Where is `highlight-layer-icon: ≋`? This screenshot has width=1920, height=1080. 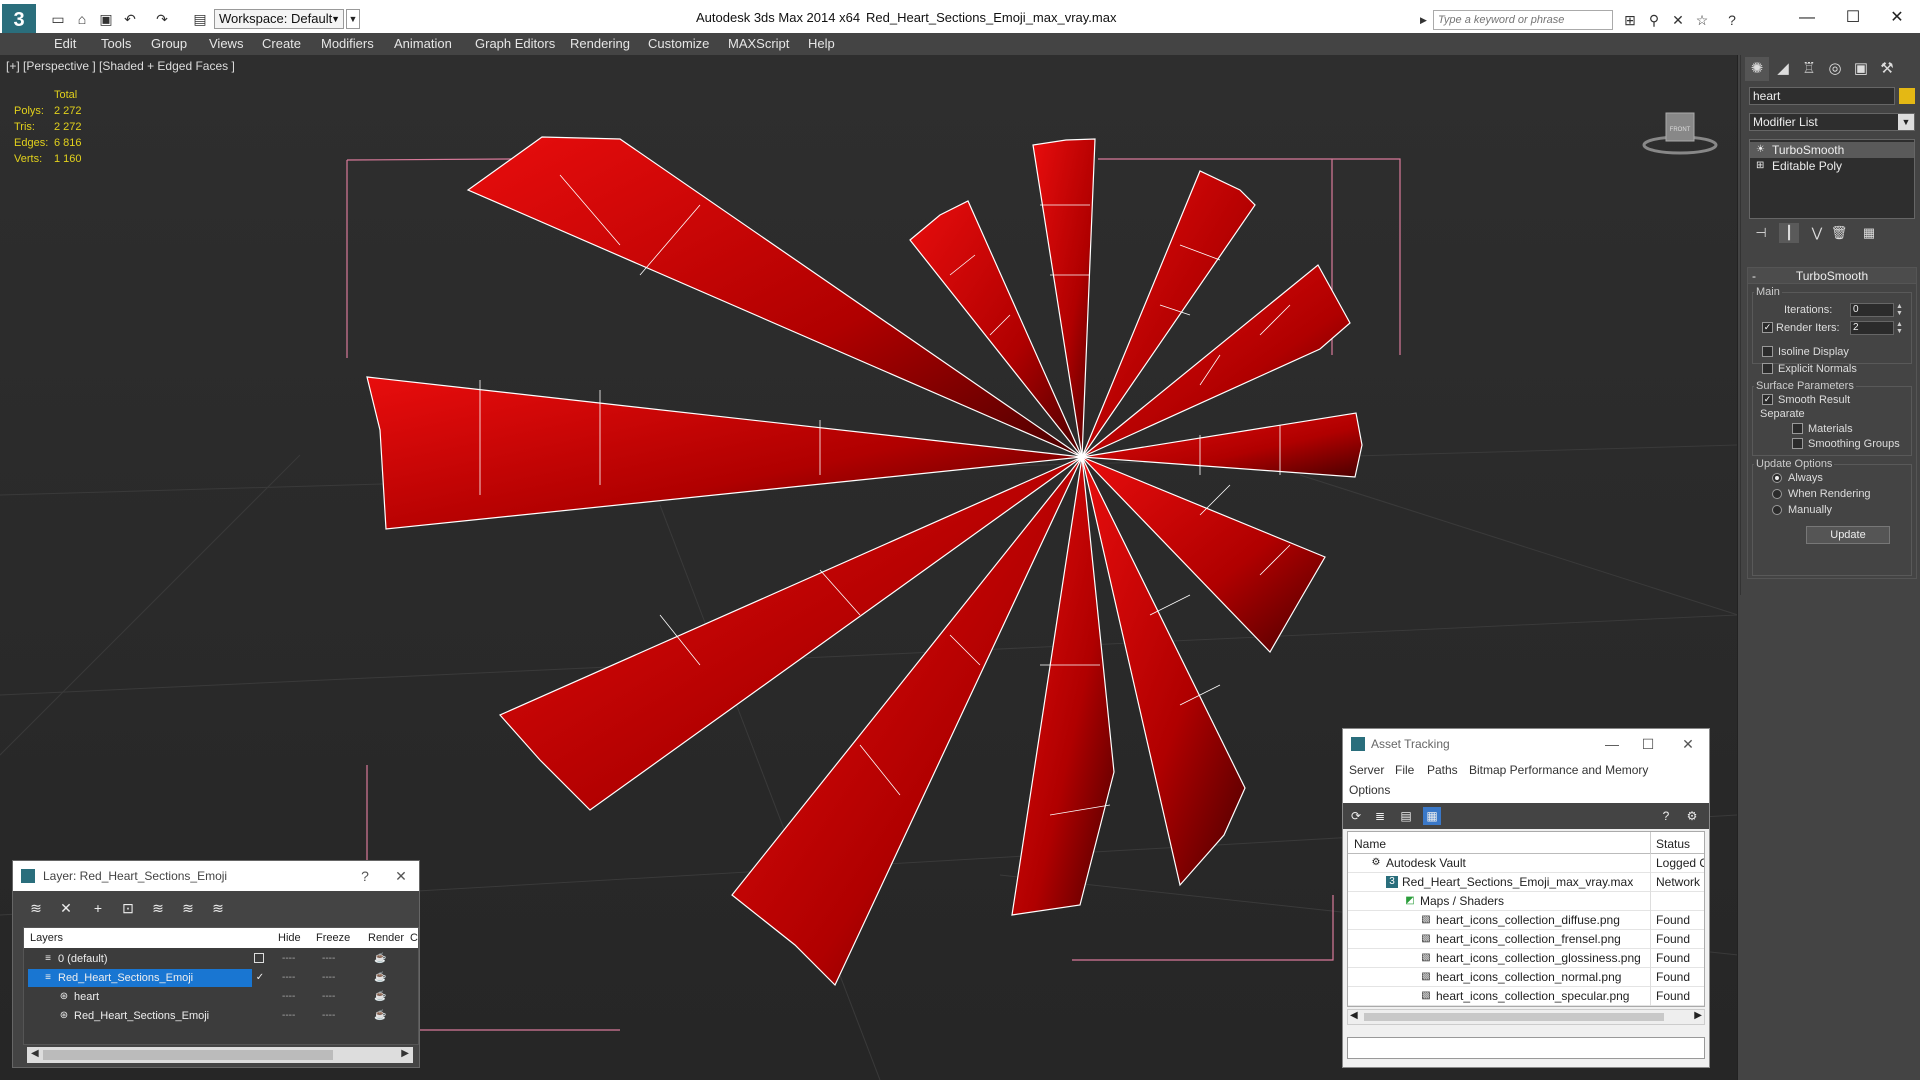
highlight-layer-icon: ≋ is located at coordinates (158, 908).